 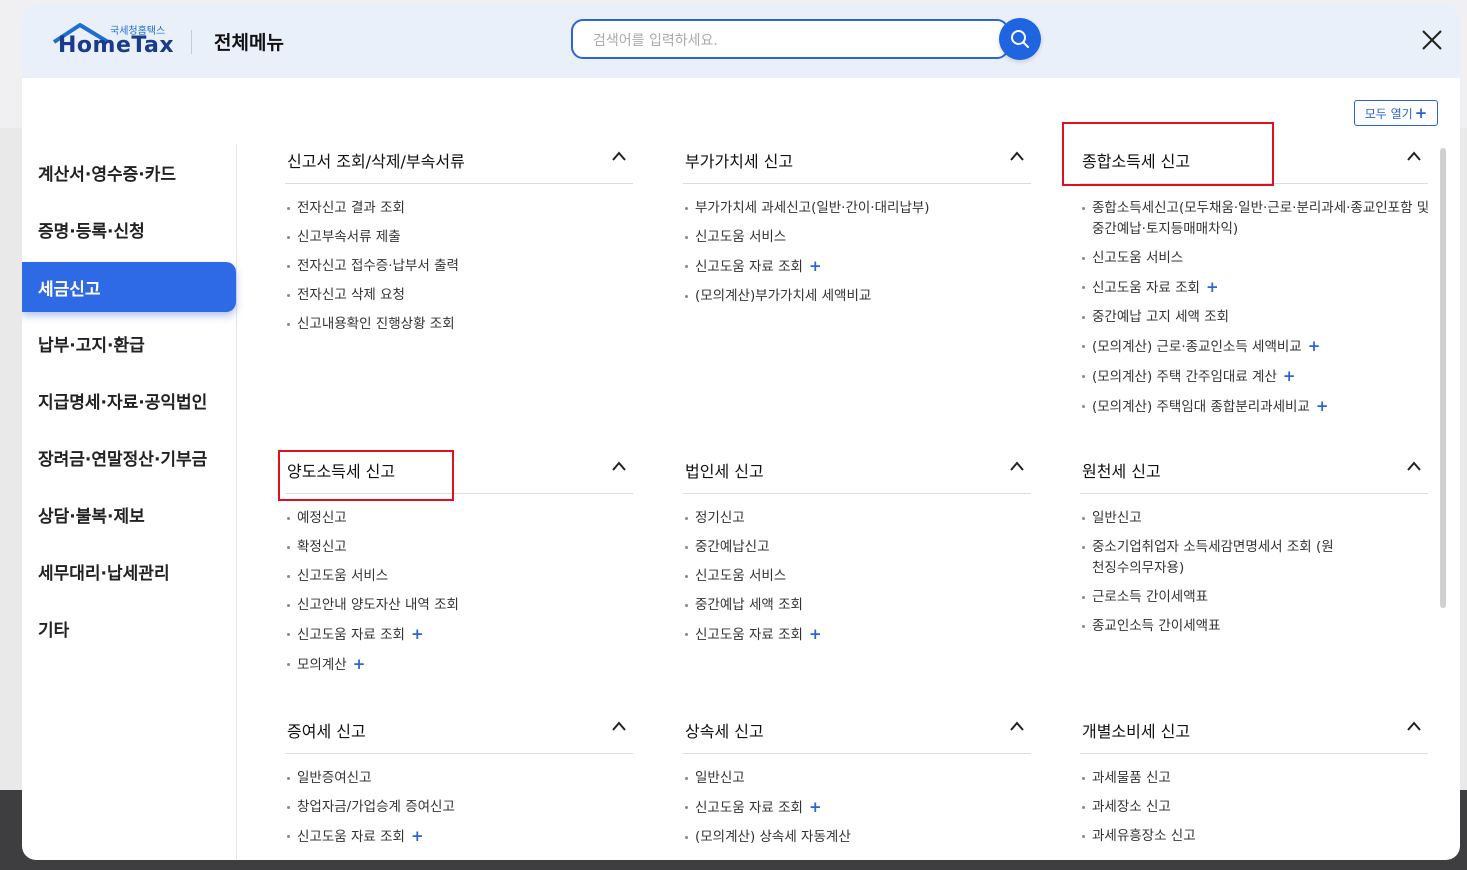 I want to click on menu-item: (모의계산) 주택임대 종합분리과세비교 +, so click(x=1254, y=407).